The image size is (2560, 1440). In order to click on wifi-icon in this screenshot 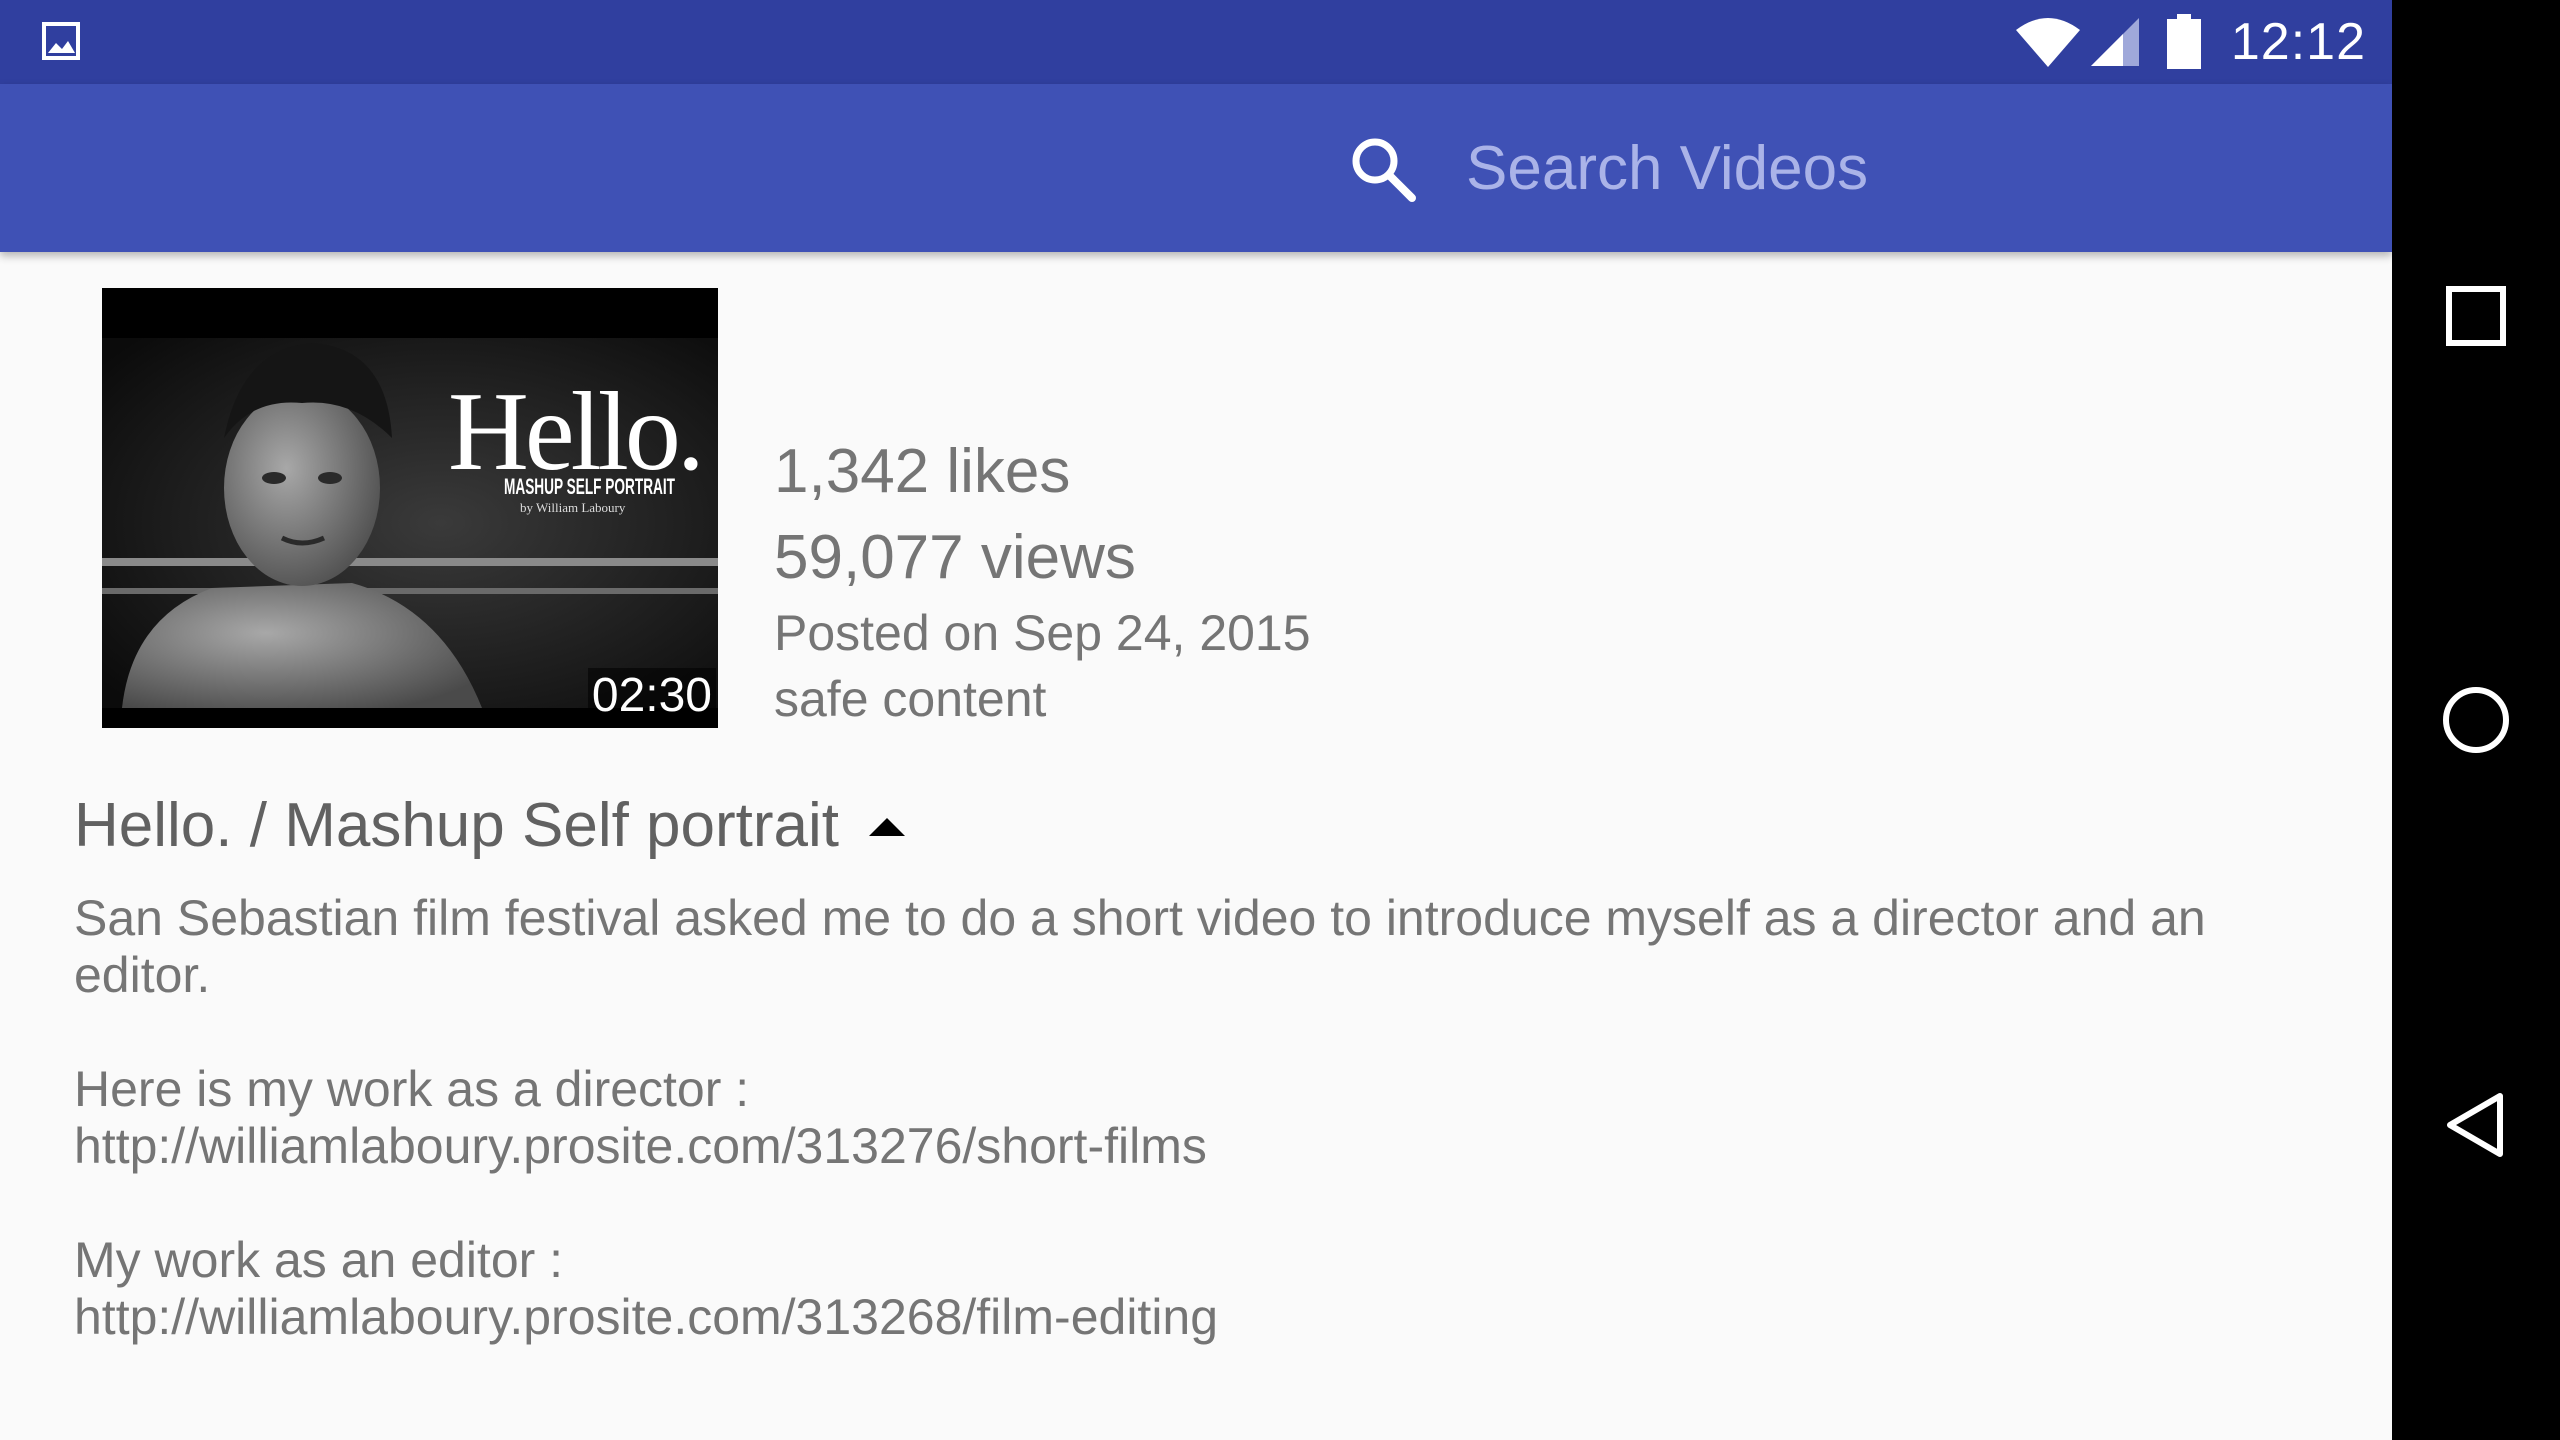, I will do `click(2047, 42)`.